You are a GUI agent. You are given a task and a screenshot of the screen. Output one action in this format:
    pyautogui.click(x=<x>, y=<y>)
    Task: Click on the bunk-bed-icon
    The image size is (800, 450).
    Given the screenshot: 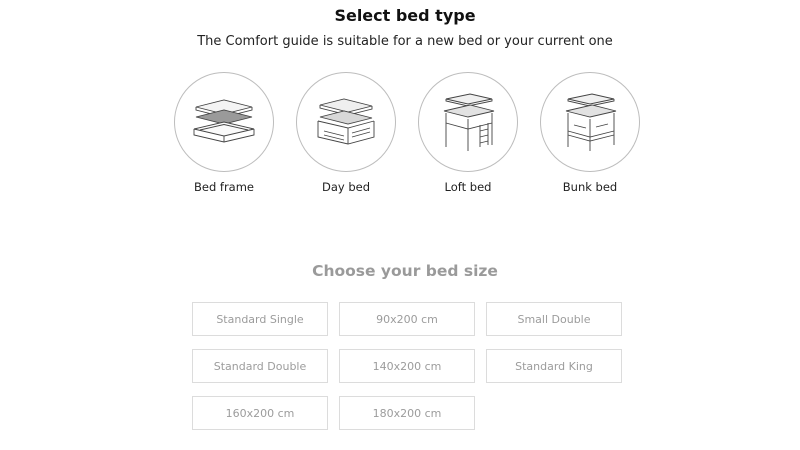 What is the action you would take?
    pyautogui.click(x=591, y=122)
    